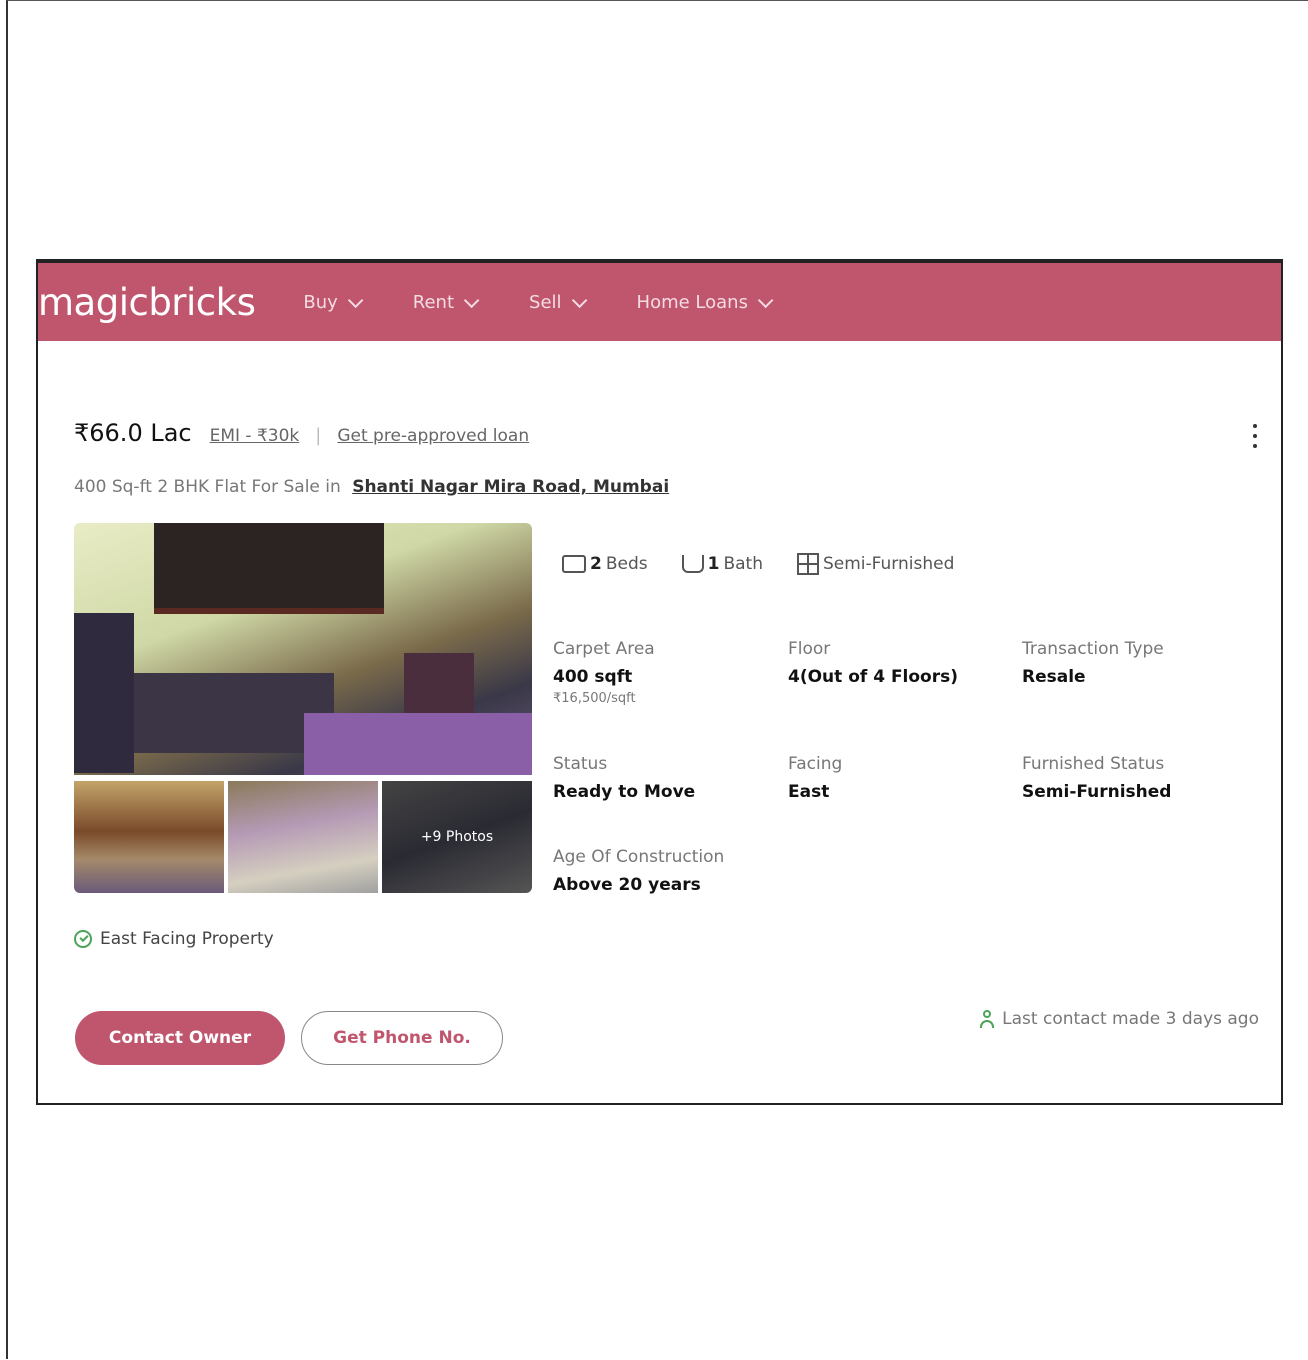 The width and height of the screenshot is (1308, 1360). I want to click on bed-icon, so click(574, 564).